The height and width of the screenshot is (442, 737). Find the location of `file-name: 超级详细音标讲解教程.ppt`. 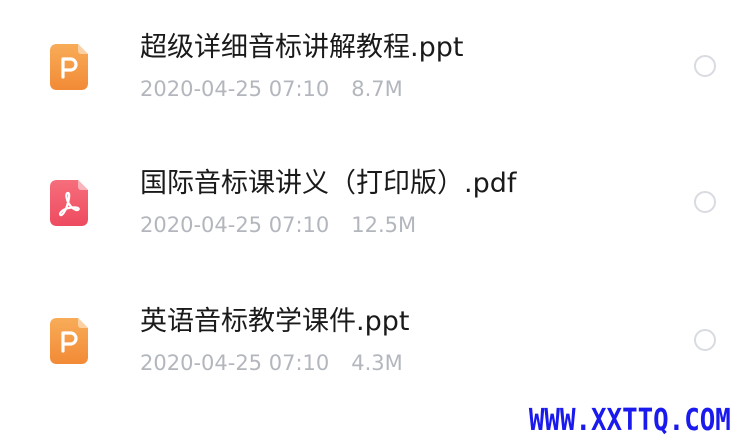

file-name: 超级详细音标讲解教程.ppt is located at coordinates (302, 47).